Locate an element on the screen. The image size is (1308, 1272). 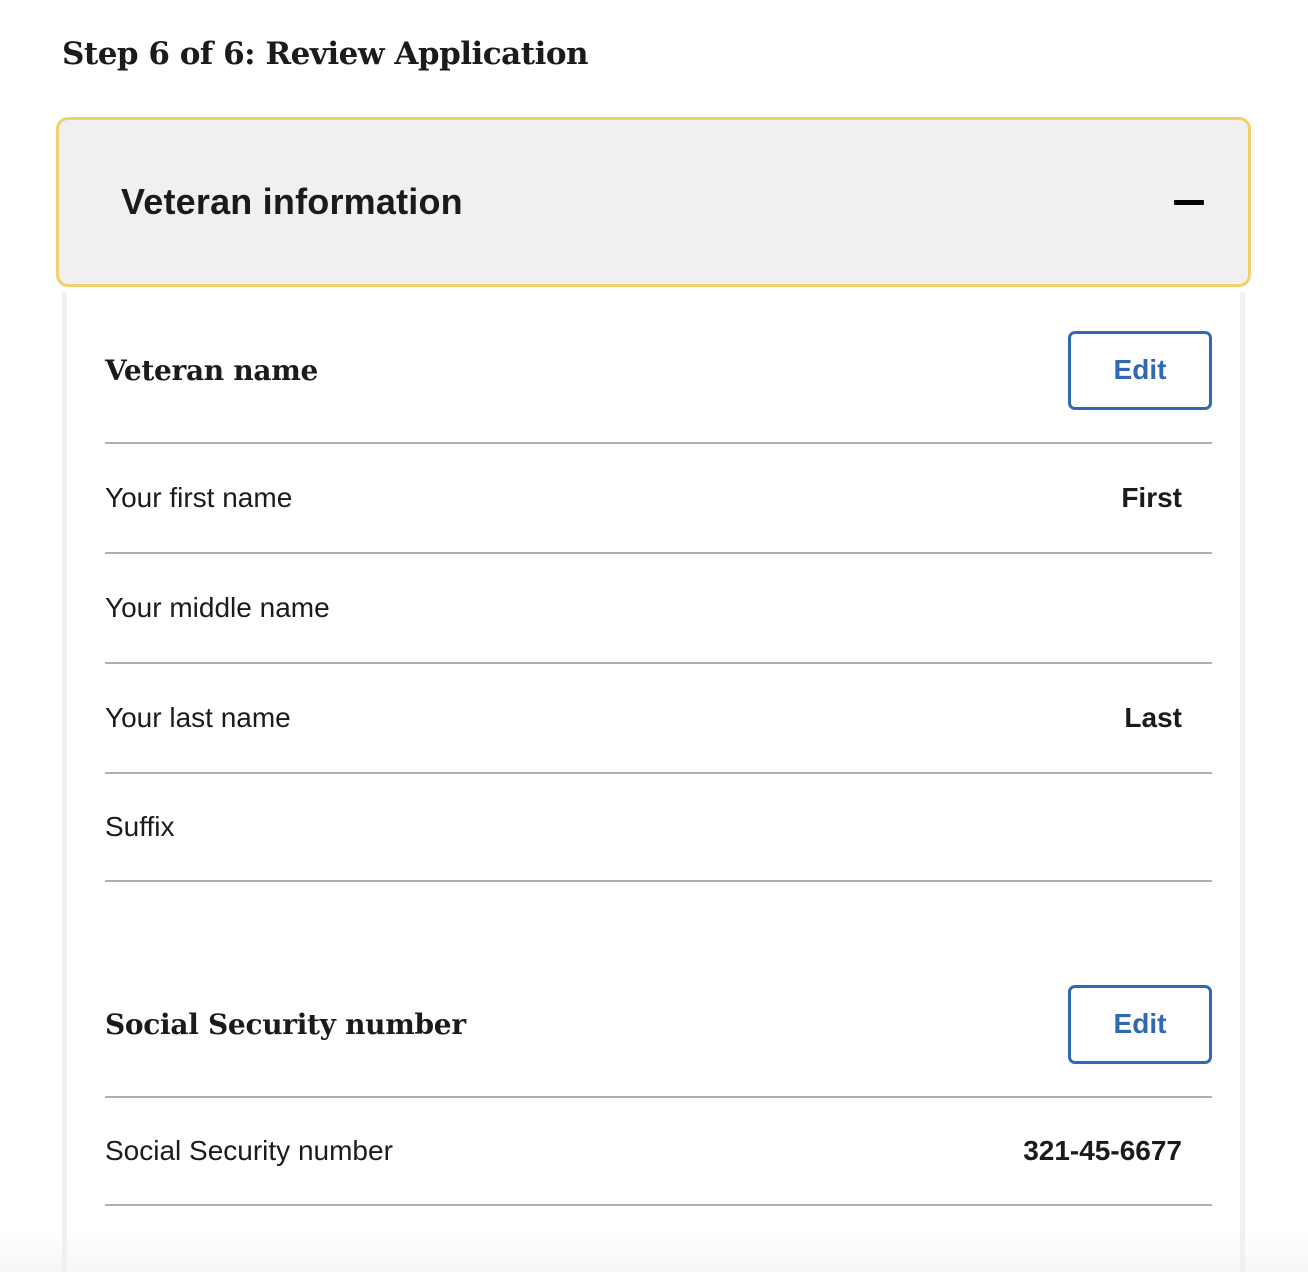
field-row-middle-name: Your middle name is located at coordinates (658, 607).